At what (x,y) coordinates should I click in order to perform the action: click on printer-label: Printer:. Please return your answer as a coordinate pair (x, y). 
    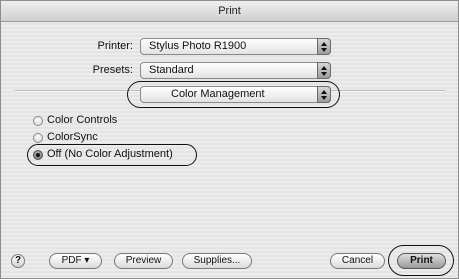
    Looking at the image, I should click on (115, 46).